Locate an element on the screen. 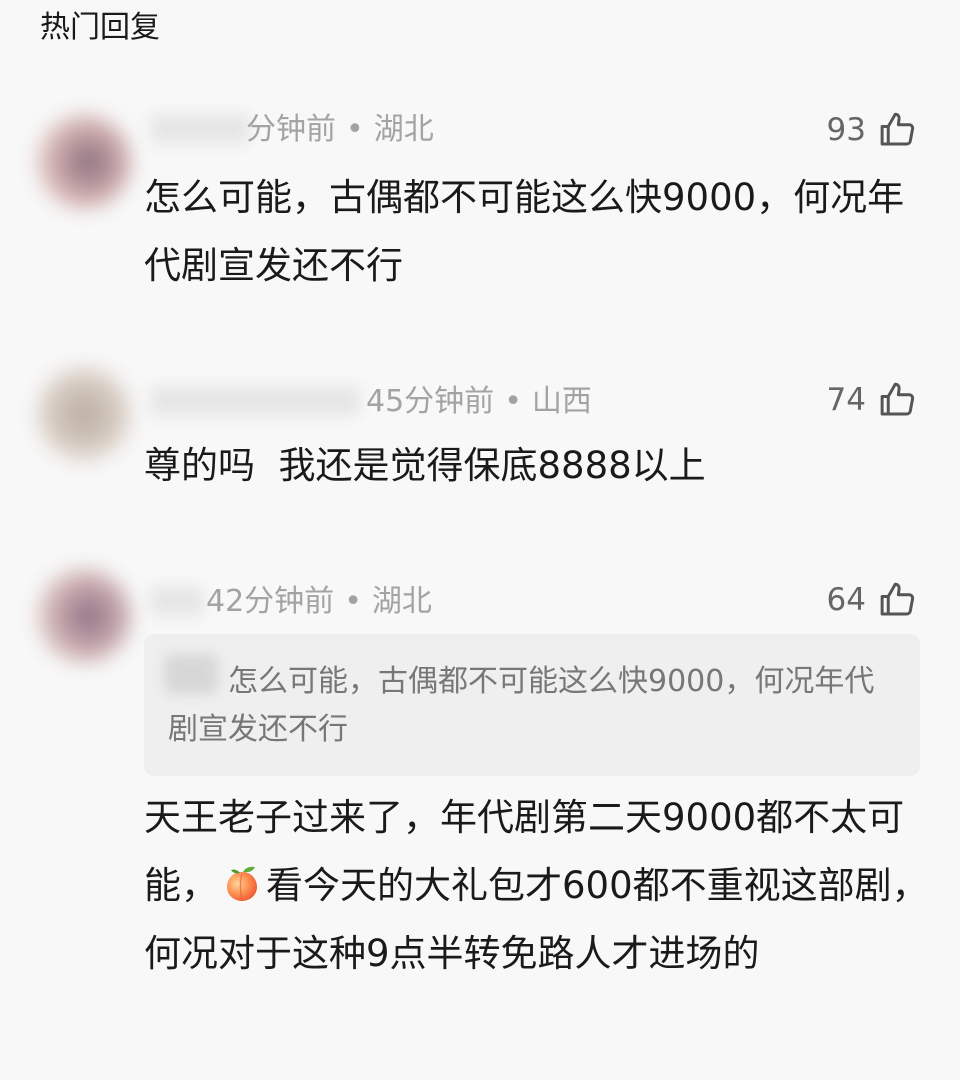 The height and width of the screenshot is (1080, 960). like-count: 93 is located at coordinates (846, 130).